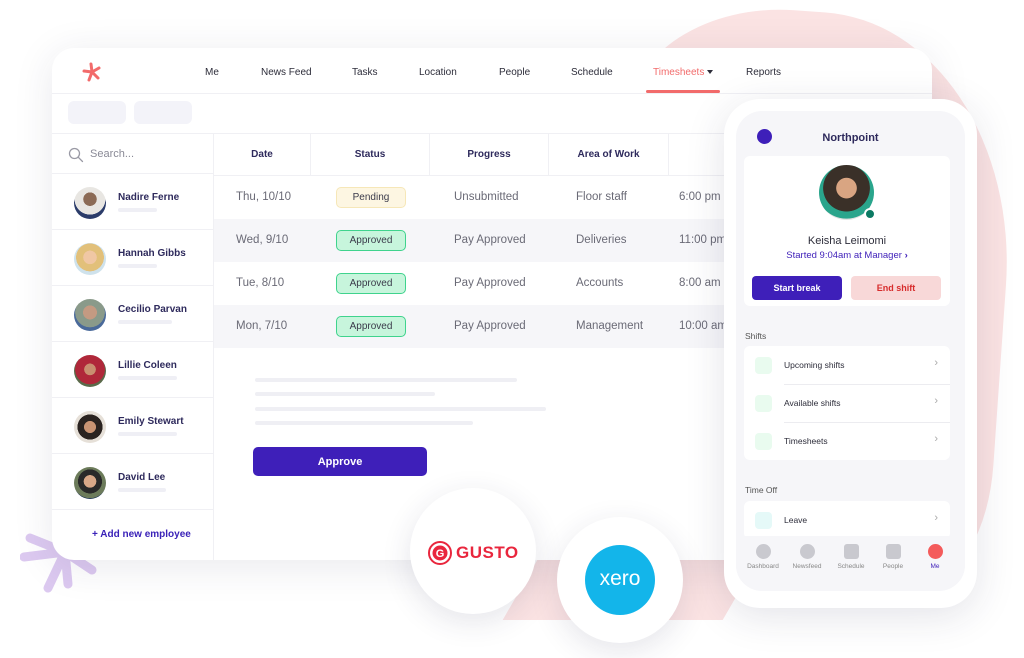  I want to click on employee-list-item: David Lee, so click(133, 482).